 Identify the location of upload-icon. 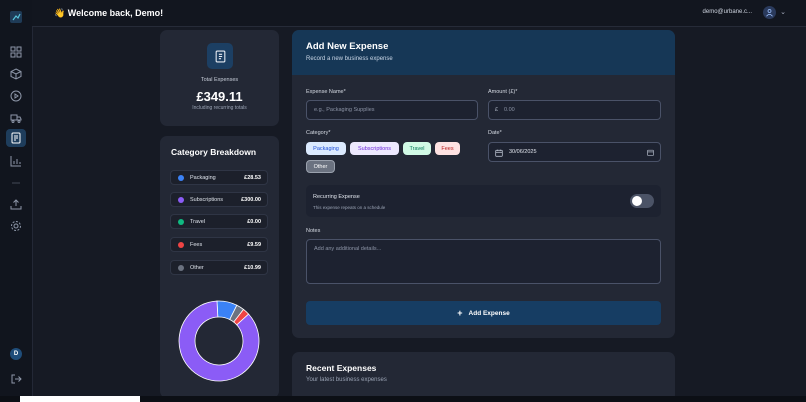
(16, 204).